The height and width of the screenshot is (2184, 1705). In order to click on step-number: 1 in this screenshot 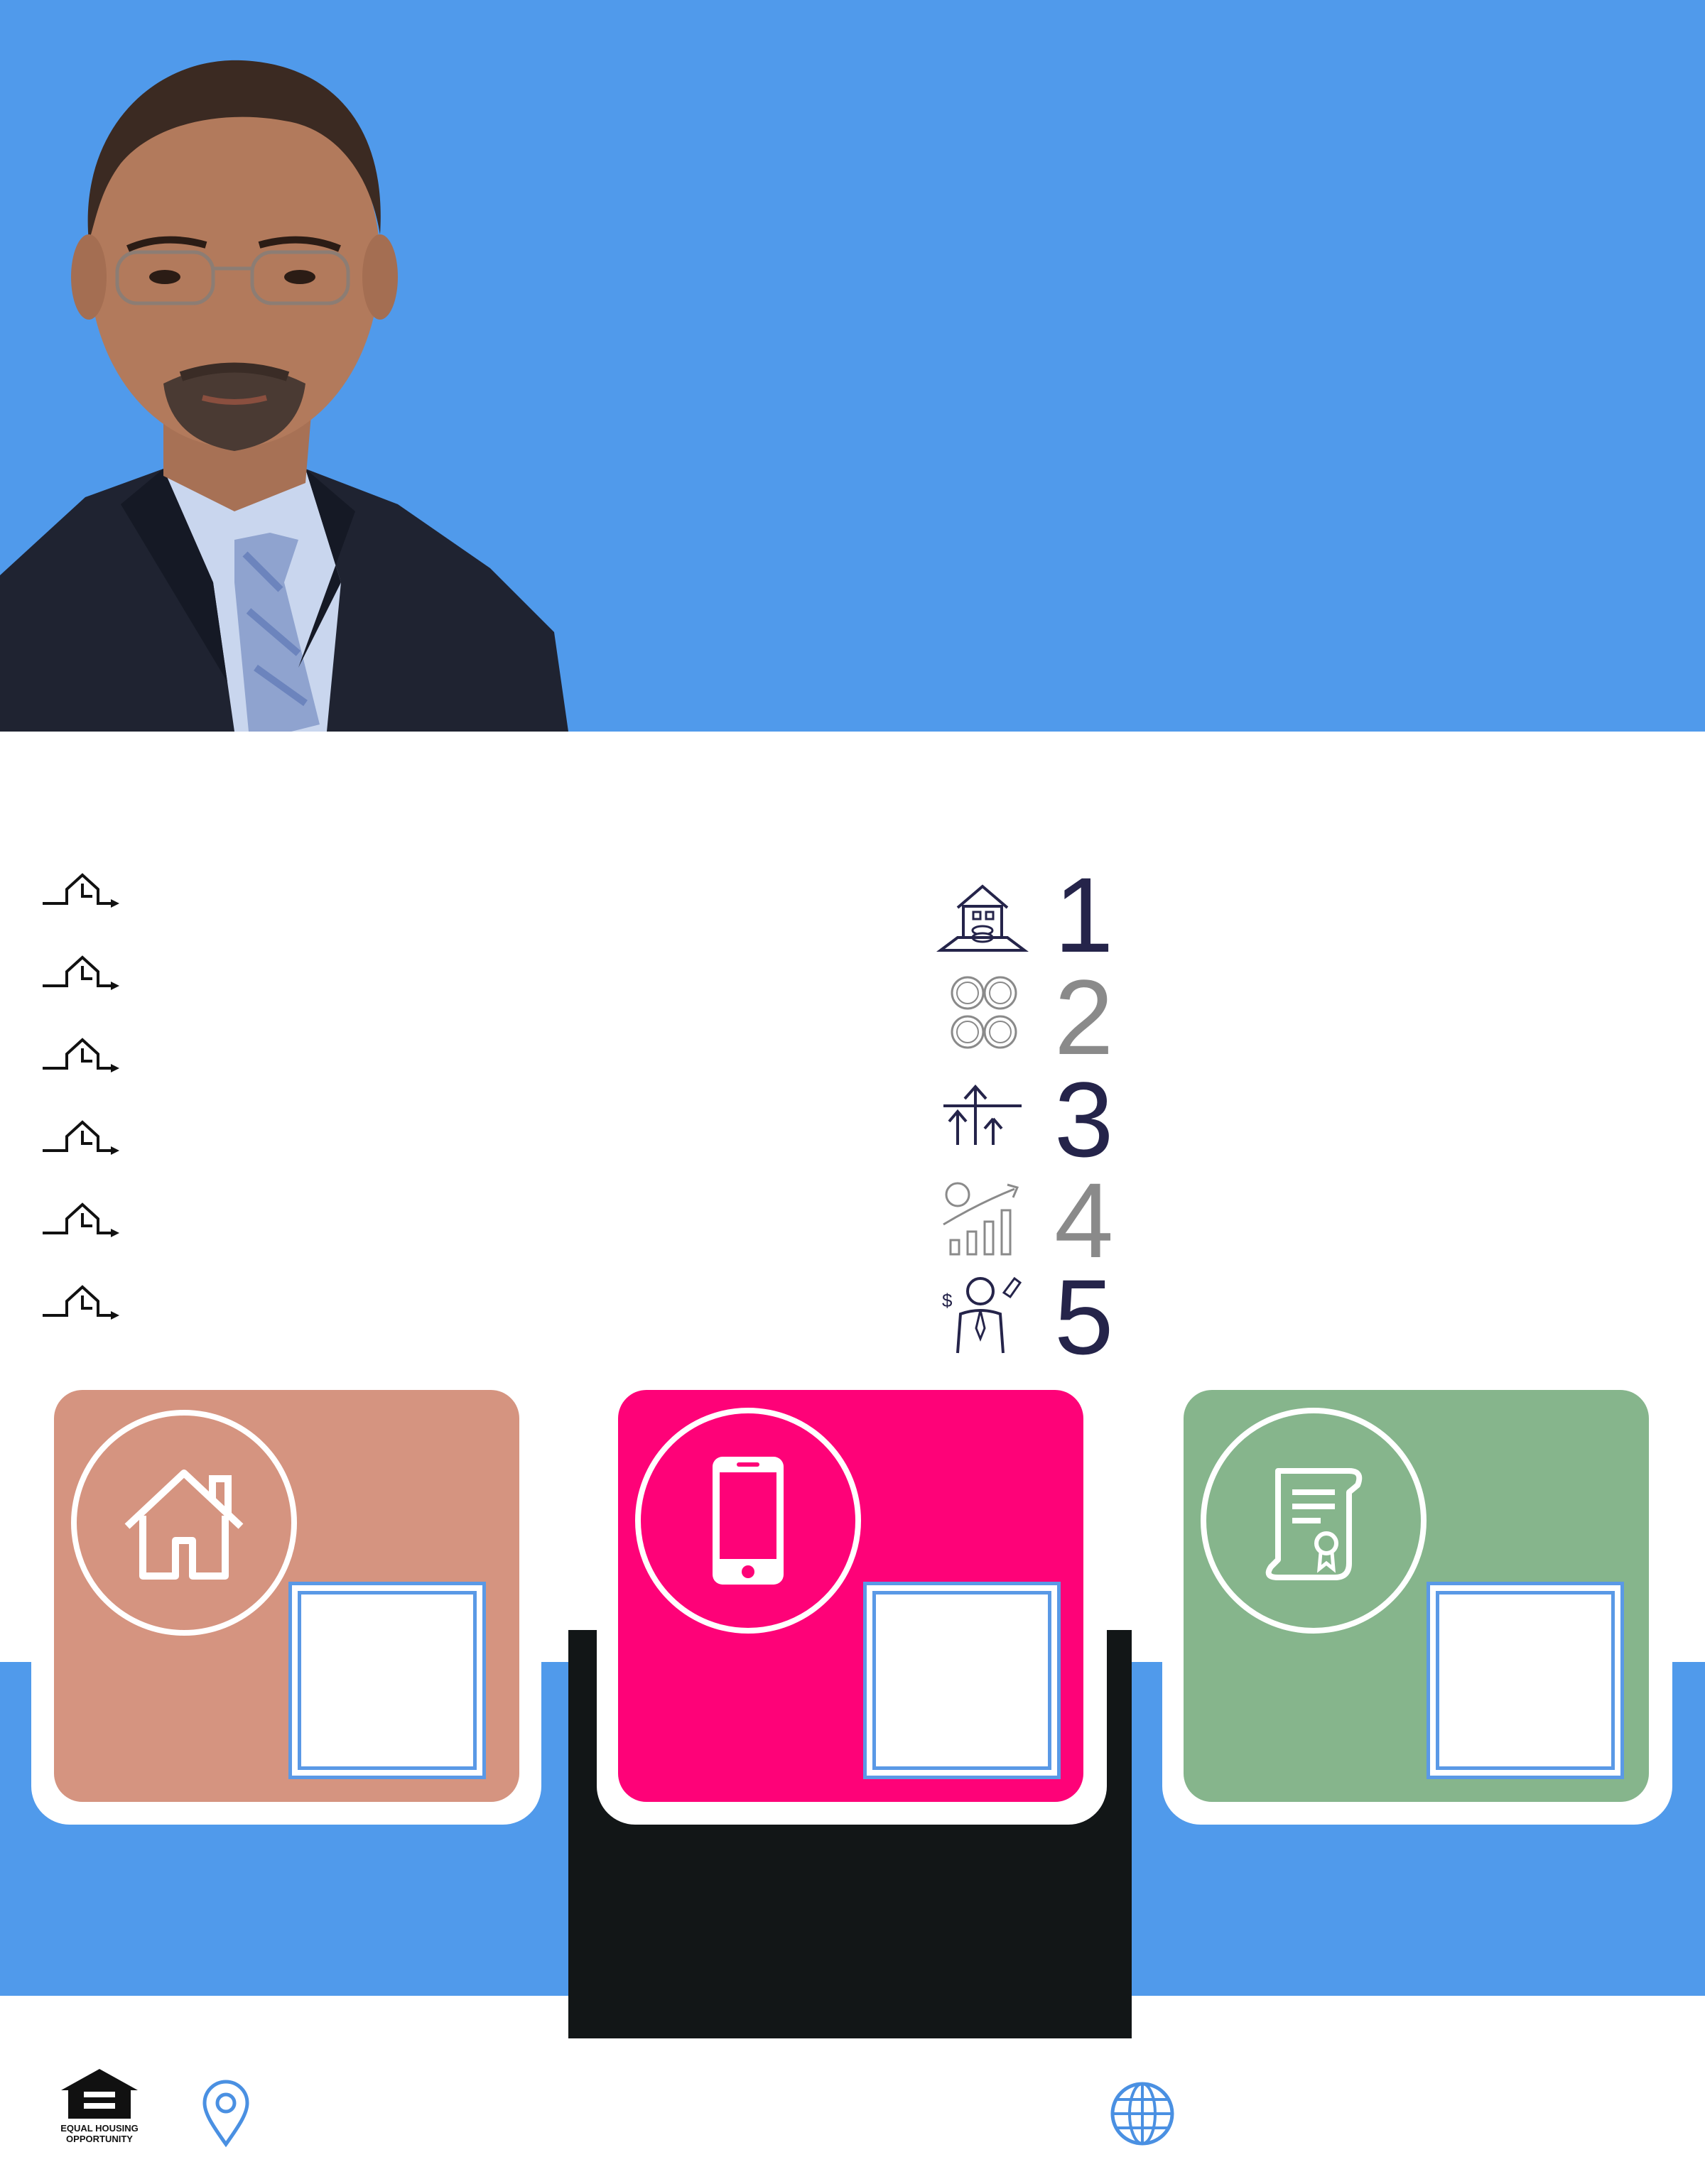, I will do `click(1084, 914)`.